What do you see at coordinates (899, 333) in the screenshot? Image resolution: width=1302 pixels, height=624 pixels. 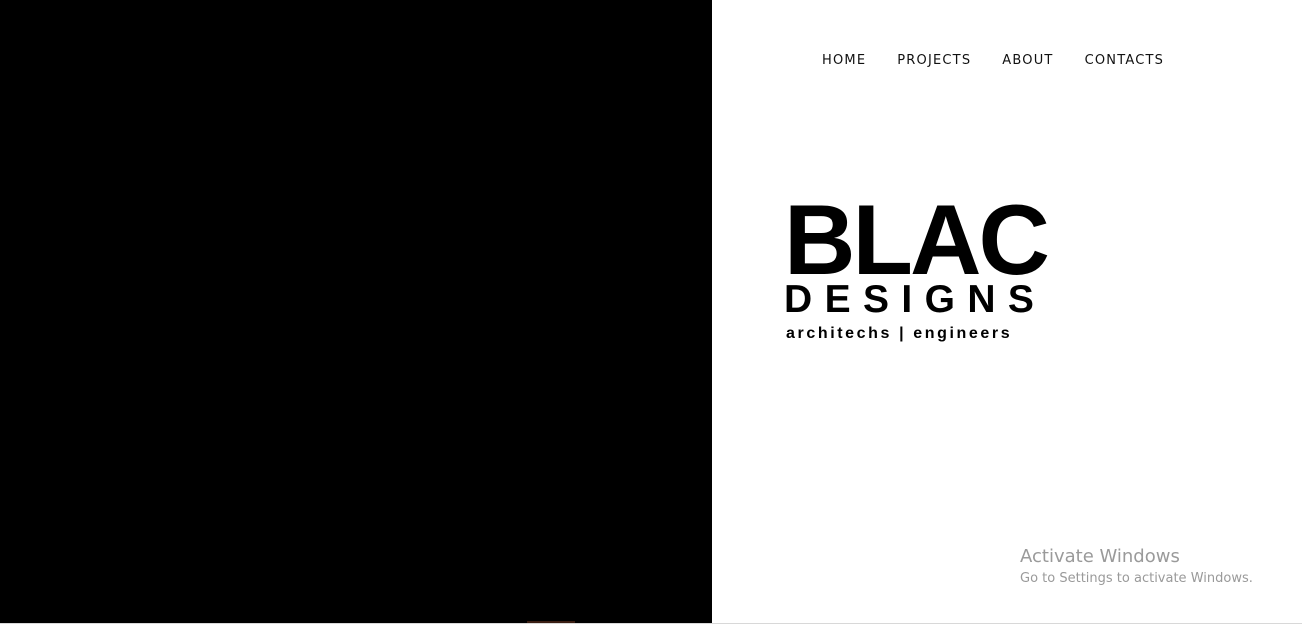 I see `logo-tagline: architechs | engineers` at bounding box center [899, 333].